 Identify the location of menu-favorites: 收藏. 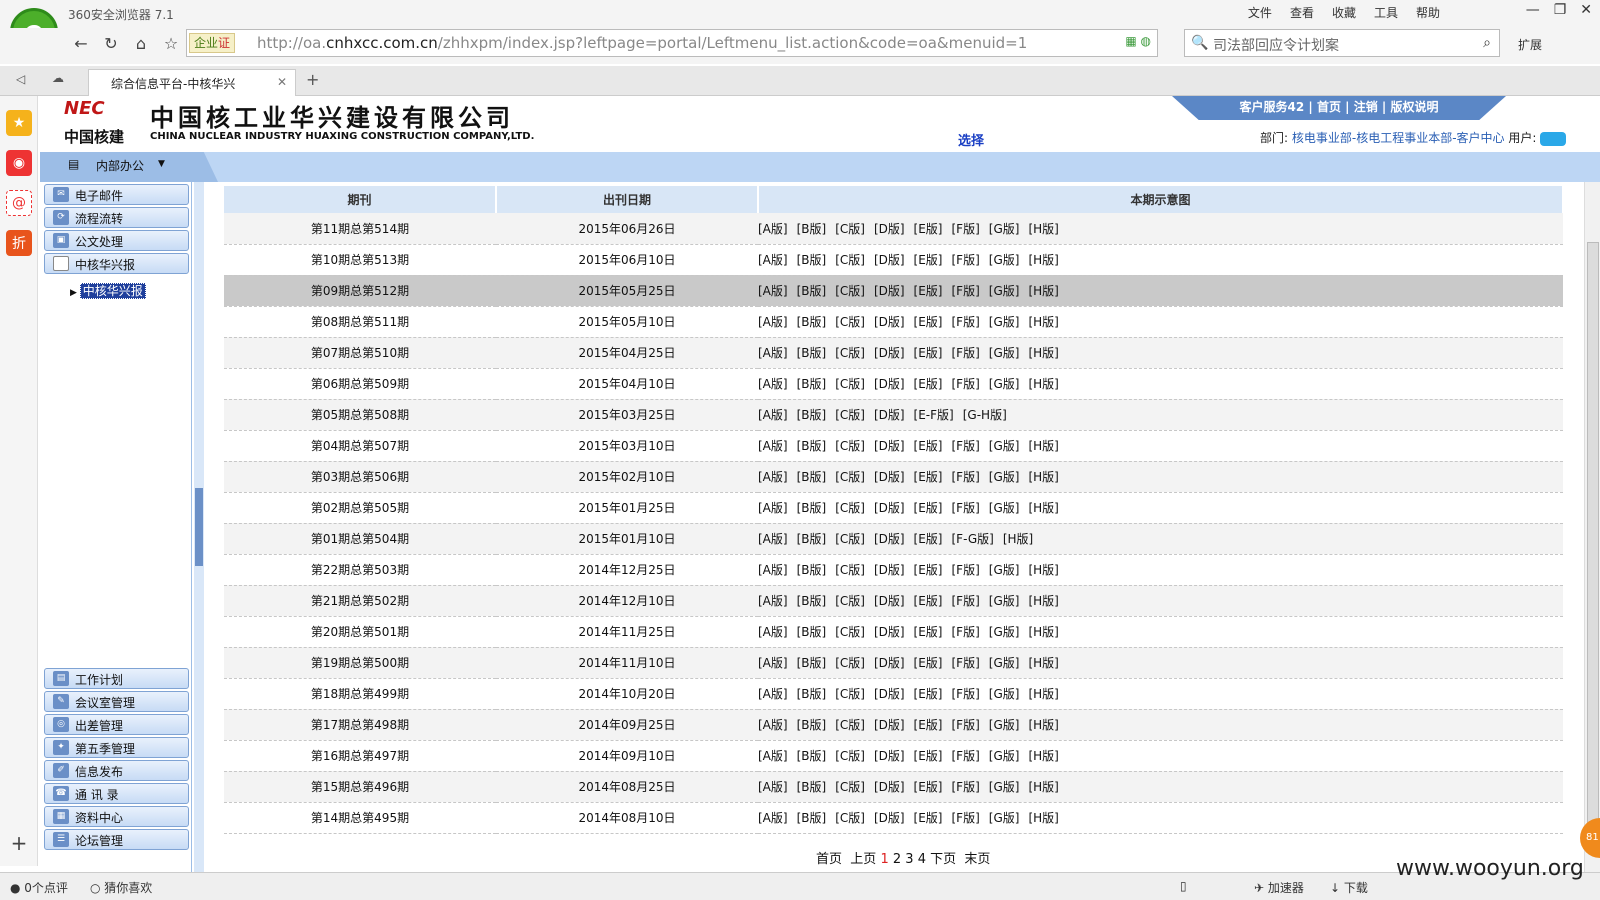
(1344, 12).